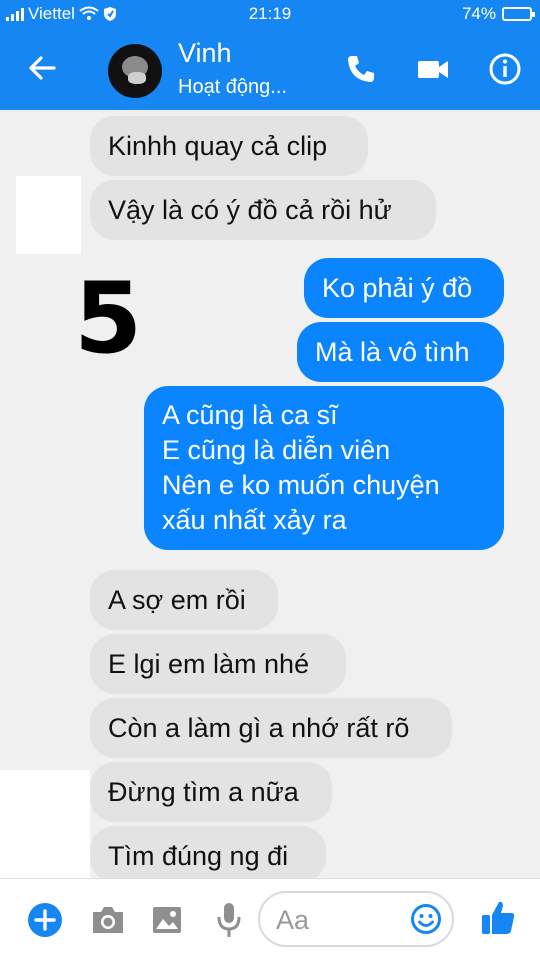  I want to click on phone-icon, so click(361, 69).